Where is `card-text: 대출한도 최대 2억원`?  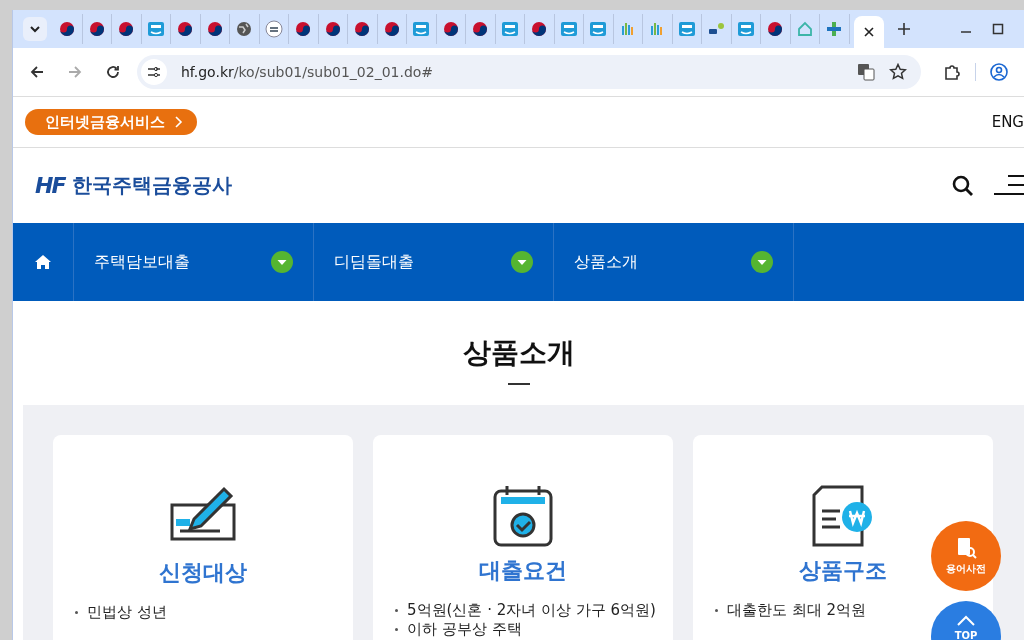
card-text: 대출한도 최대 2억원 is located at coordinates (797, 610).